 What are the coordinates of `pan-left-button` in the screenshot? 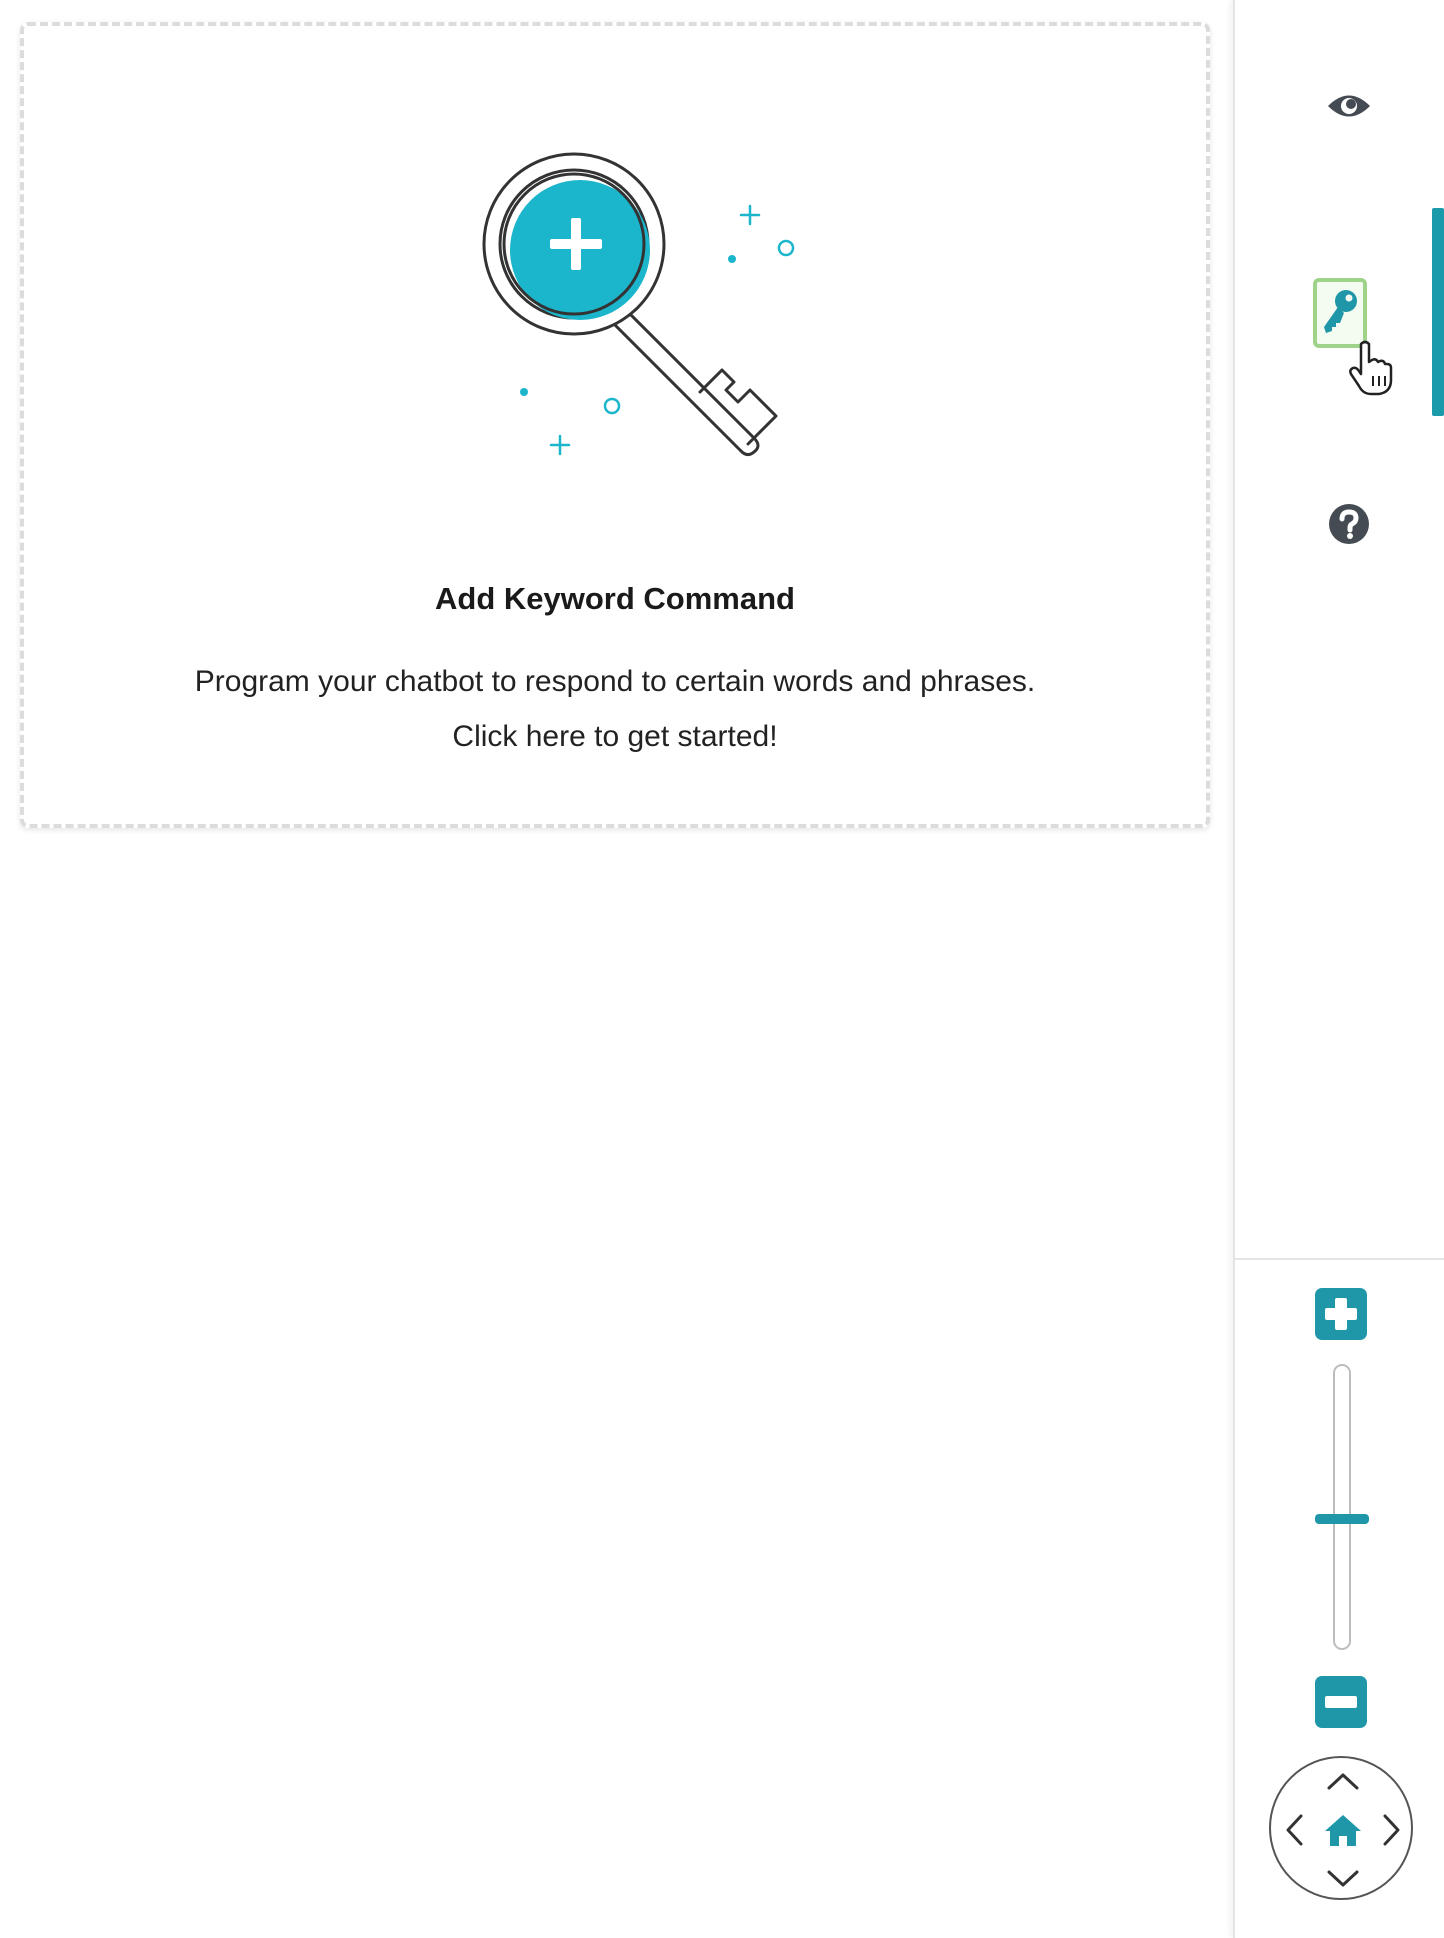 It's located at (1294, 1830).